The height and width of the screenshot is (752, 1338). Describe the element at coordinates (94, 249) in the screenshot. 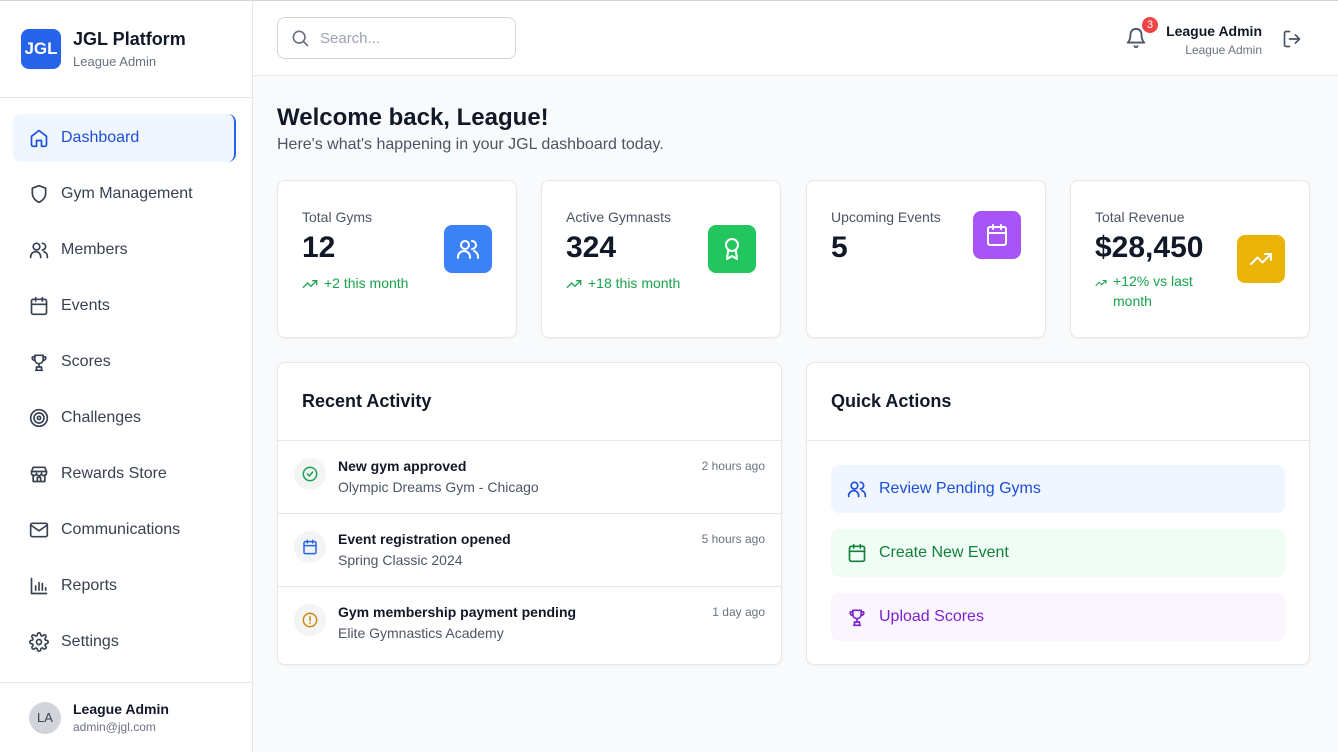

I see `sidebar-item-label: Members` at that location.